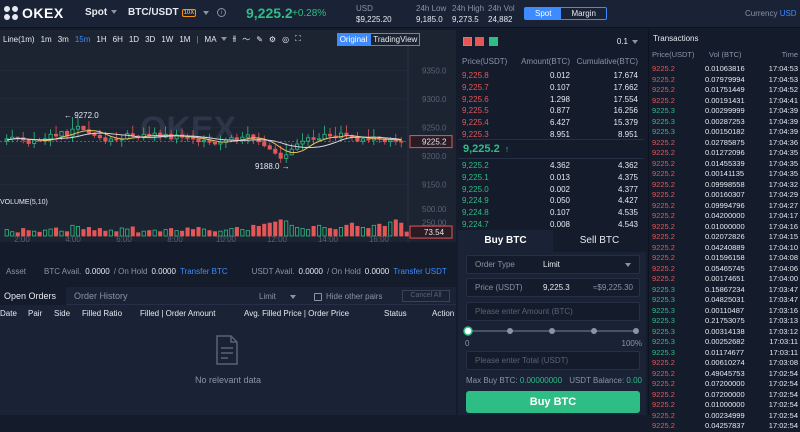 Image resolution: width=800 pixels, height=432 pixels. I want to click on interval-1H: 1H, so click(101, 39).